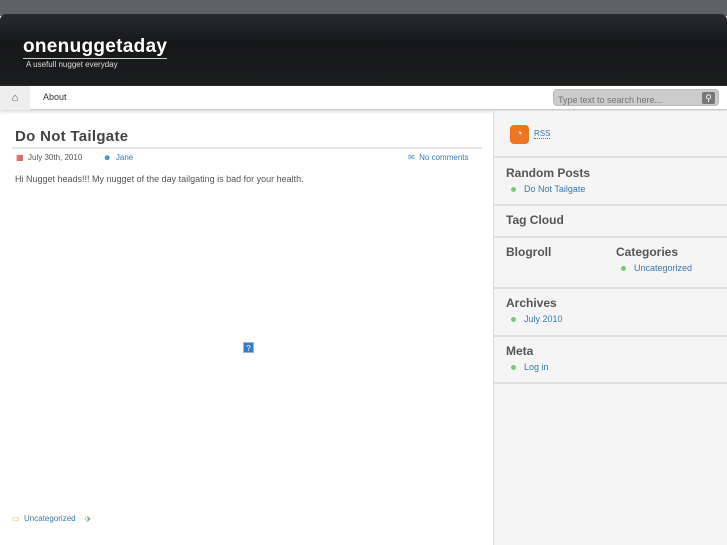 Image resolution: width=727 pixels, height=545 pixels. I want to click on home-icon: ⌂, so click(15, 98).